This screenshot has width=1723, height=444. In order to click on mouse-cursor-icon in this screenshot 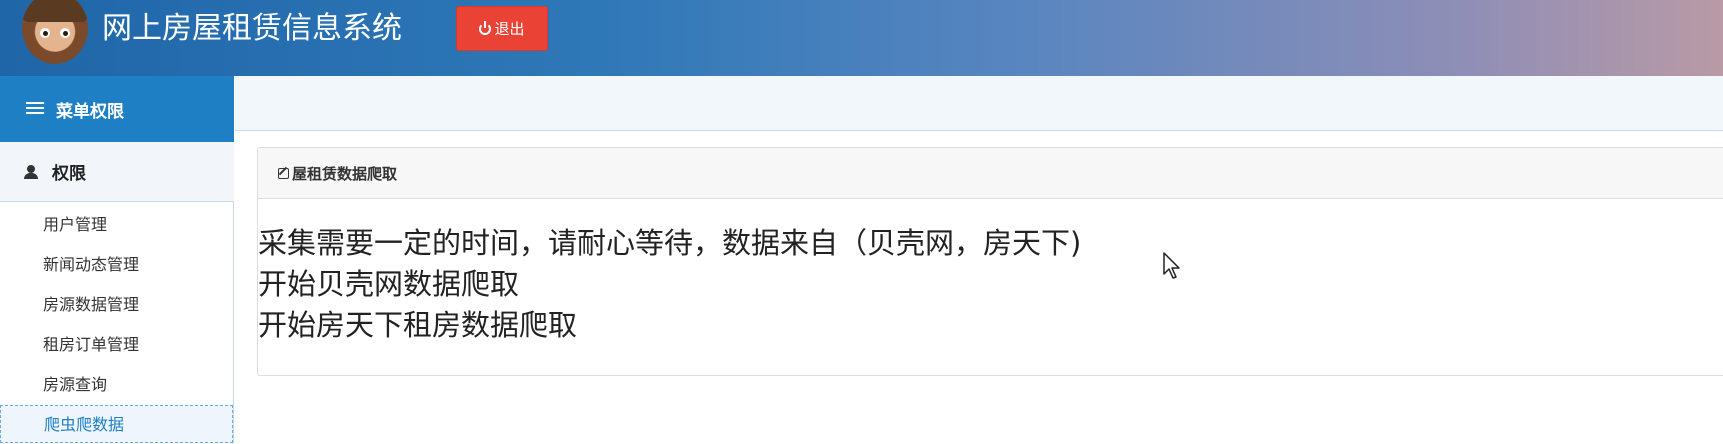, I will do `click(1171, 265)`.